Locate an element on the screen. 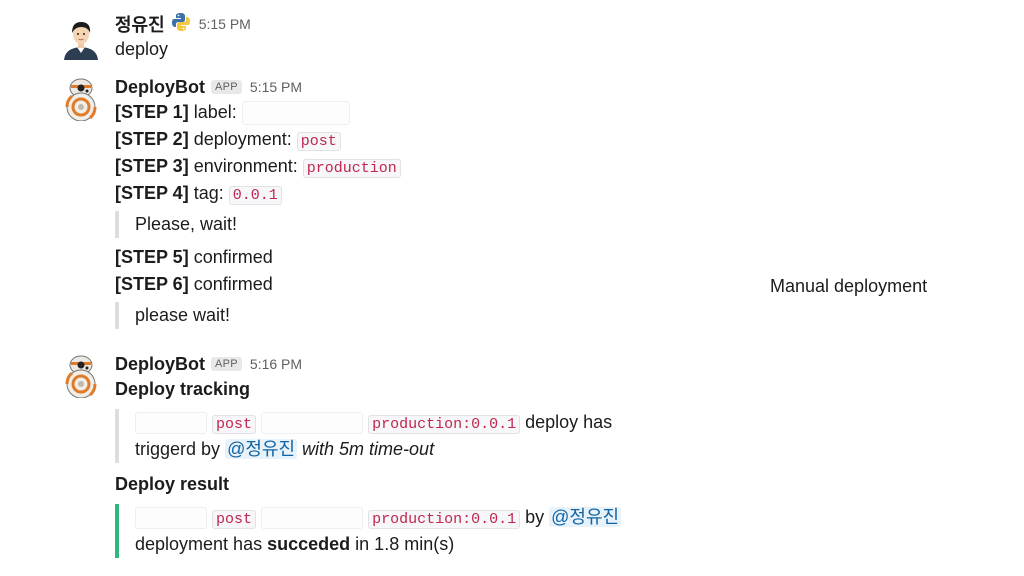  step-label: [STEP 4] is located at coordinates (152, 193).